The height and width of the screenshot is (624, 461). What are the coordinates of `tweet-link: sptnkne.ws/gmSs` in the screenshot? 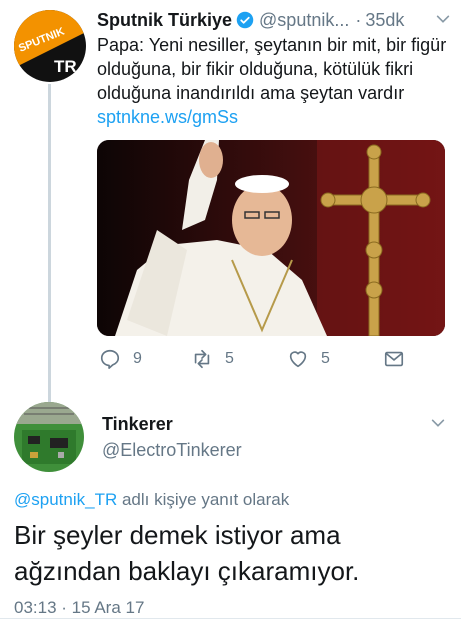 It's located at (167, 117).